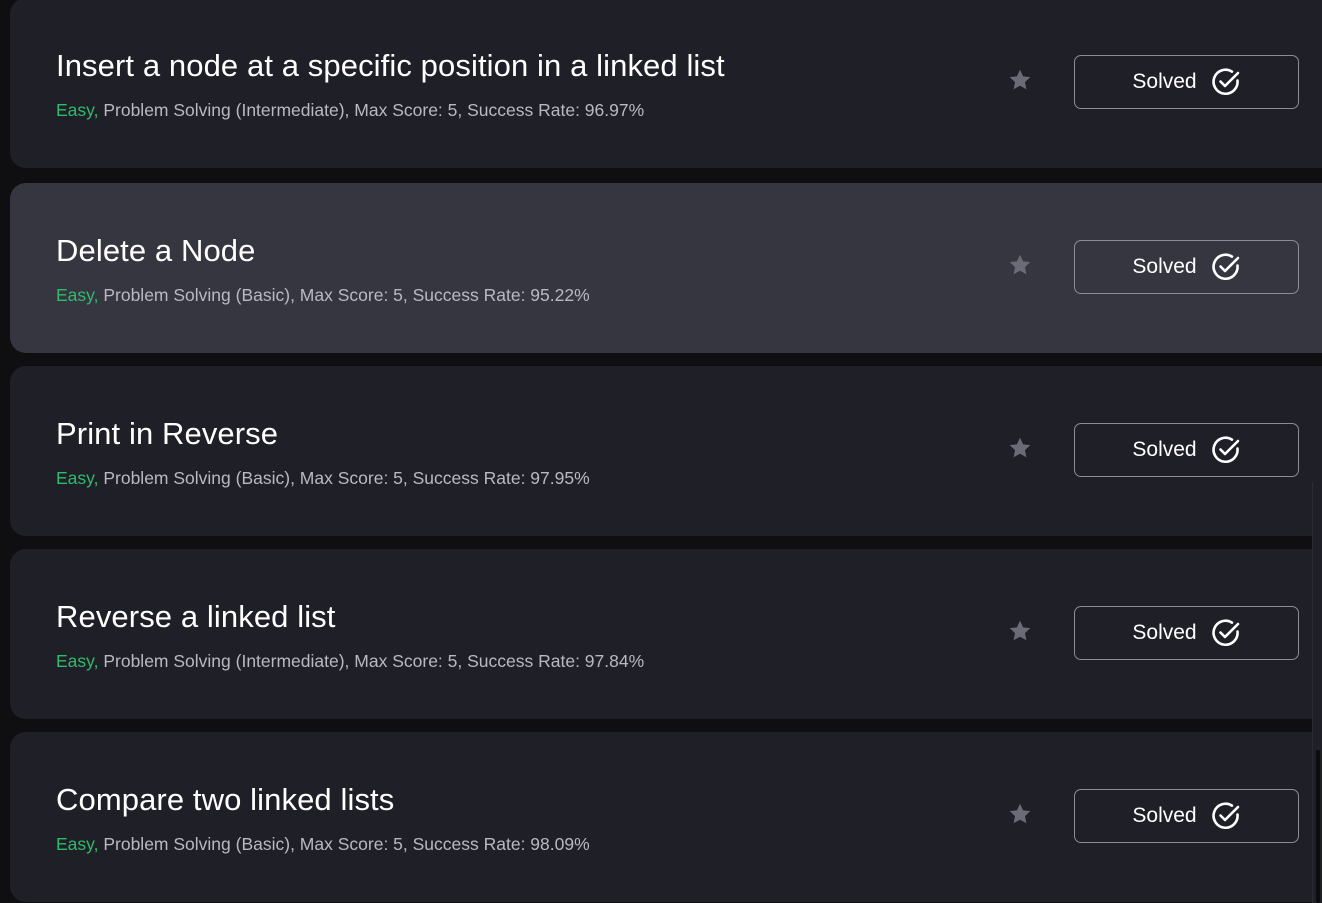  Describe the element at coordinates (196, 617) in the screenshot. I see `challenge-title: Reverse a linked list` at that location.